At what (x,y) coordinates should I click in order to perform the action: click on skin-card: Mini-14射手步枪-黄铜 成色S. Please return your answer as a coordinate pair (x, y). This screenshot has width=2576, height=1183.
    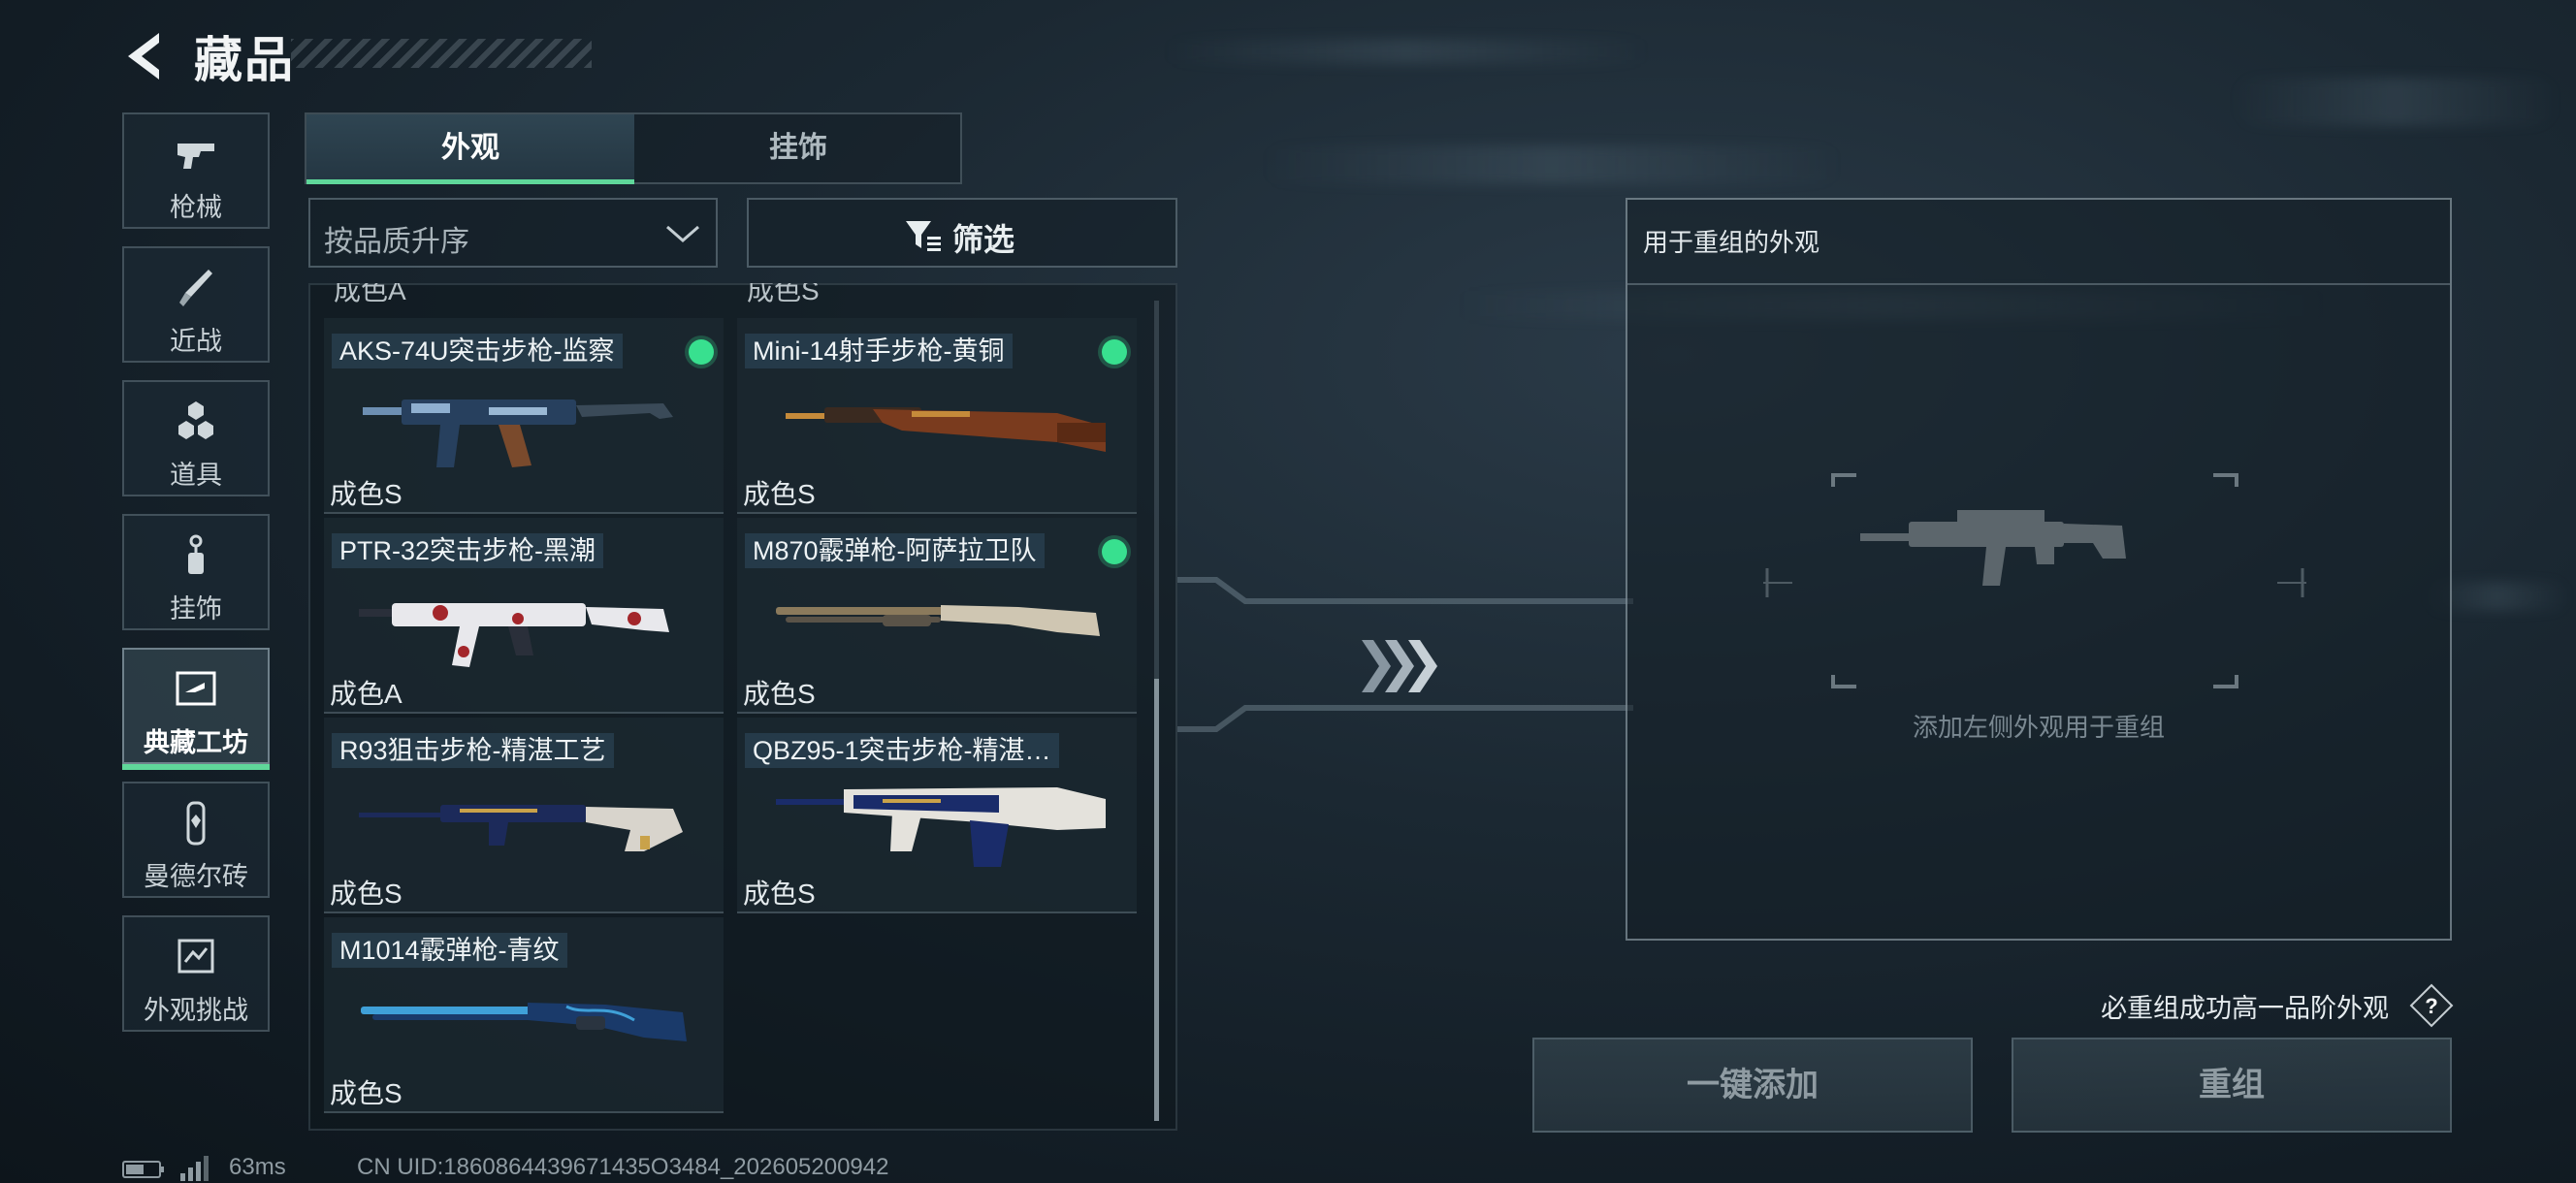
    Looking at the image, I should click on (937, 416).